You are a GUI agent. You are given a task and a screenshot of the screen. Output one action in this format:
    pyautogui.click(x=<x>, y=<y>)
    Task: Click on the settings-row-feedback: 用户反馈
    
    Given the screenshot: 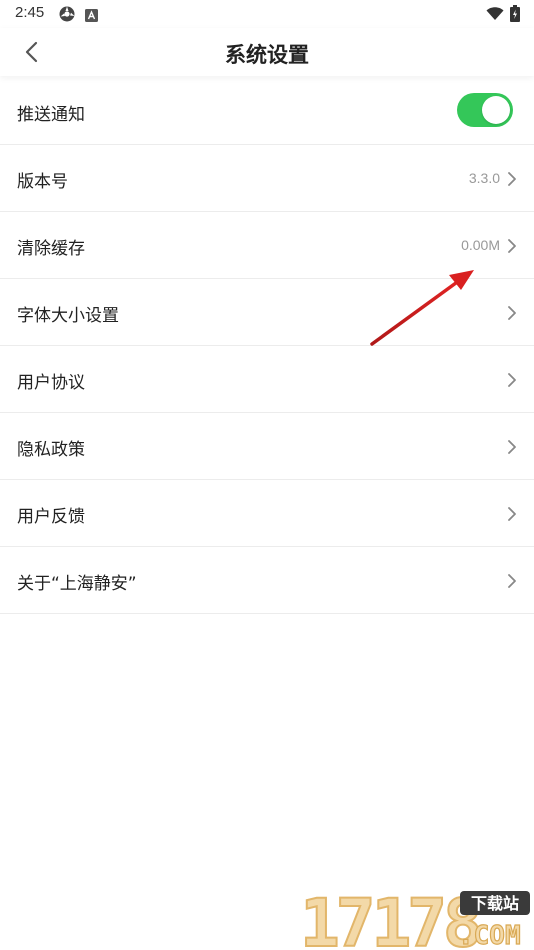 What is the action you would take?
    pyautogui.click(x=267, y=513)
    